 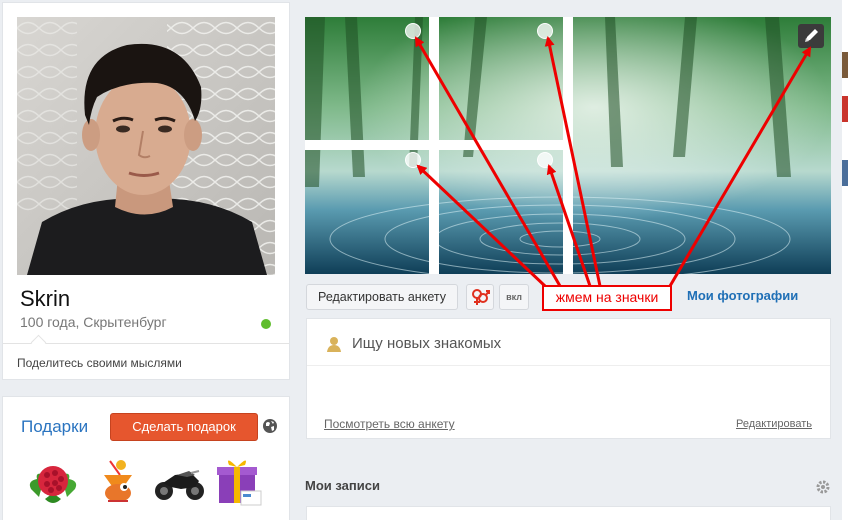 What do you see at coordinates (38, 342) in the screenshot?
I see `status-notch` at bounding box center [38, 342].